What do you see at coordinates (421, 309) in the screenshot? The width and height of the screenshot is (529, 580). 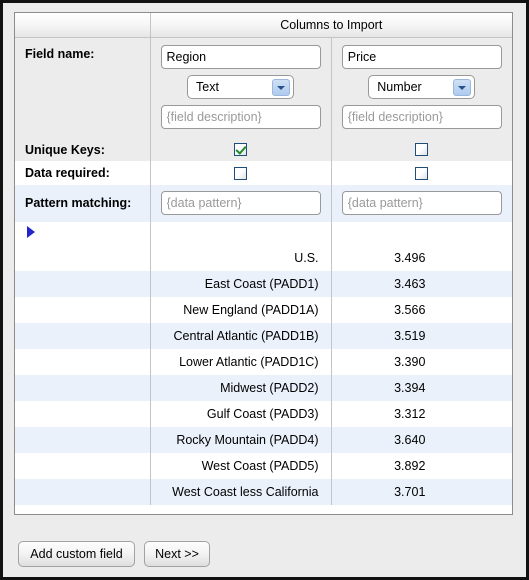 I see `price-cell: 3.566` at bounding box center [421, 309].